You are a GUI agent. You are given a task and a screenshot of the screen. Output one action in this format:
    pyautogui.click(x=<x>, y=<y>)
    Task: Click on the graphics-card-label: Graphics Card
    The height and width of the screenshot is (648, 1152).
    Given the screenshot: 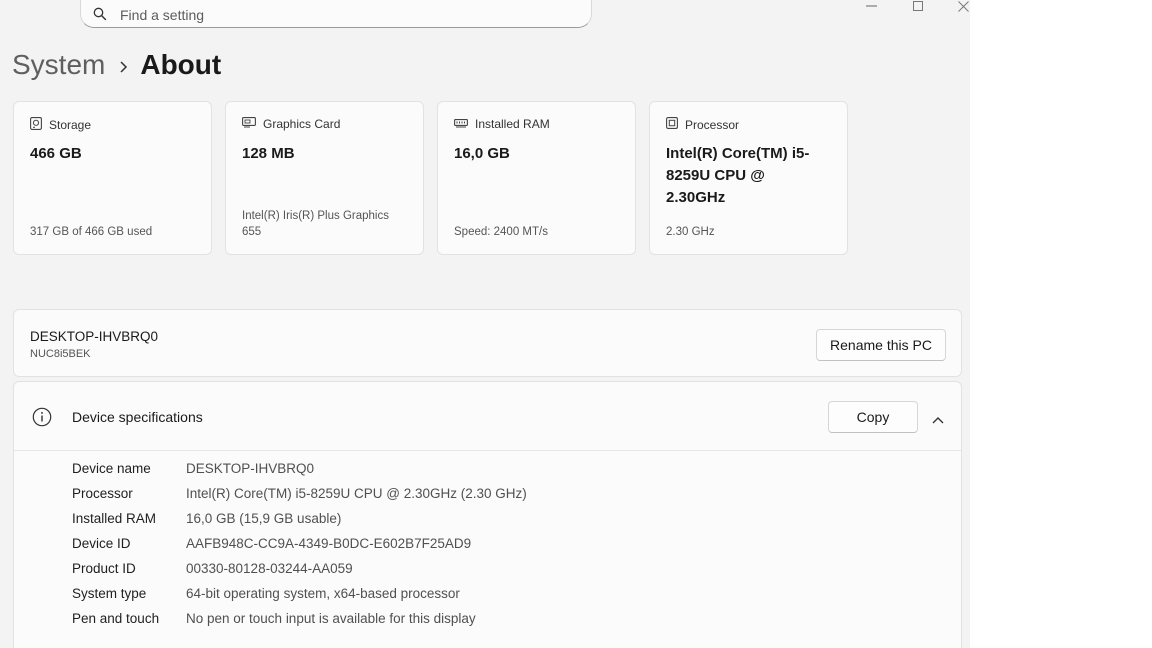 What is the action you would take?
    pyautogui.click(x=302, y=124)
    